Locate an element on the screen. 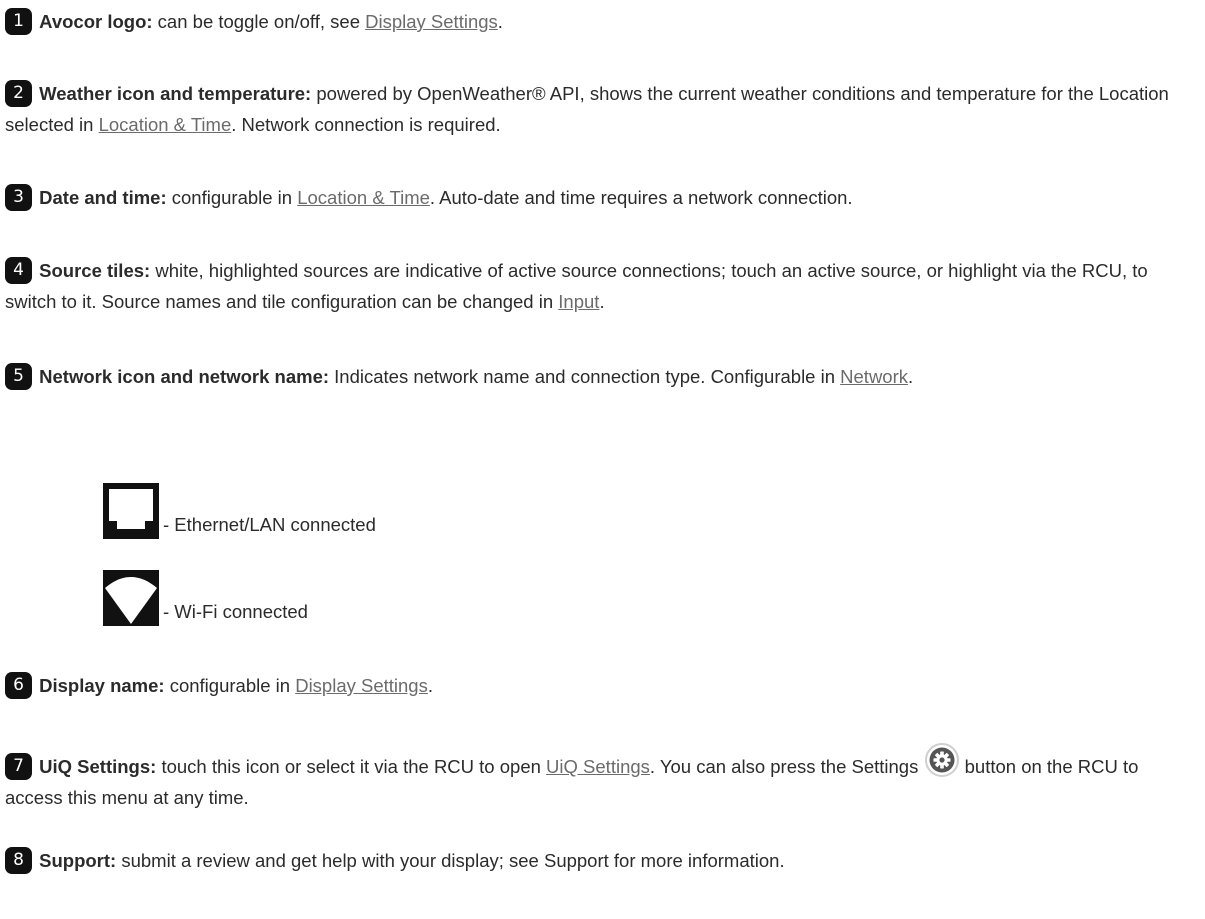 This screenshot has width=1205, height=919. item-label: Weather icon and temperature: is located at coordinates (175, 93).